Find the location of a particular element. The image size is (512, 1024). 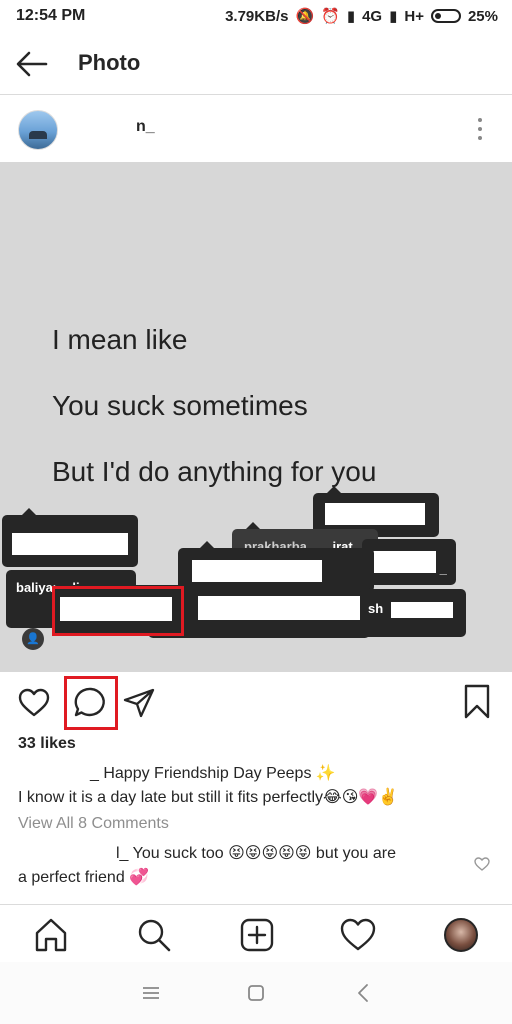

comment-button is located at coordinates (91, 703).